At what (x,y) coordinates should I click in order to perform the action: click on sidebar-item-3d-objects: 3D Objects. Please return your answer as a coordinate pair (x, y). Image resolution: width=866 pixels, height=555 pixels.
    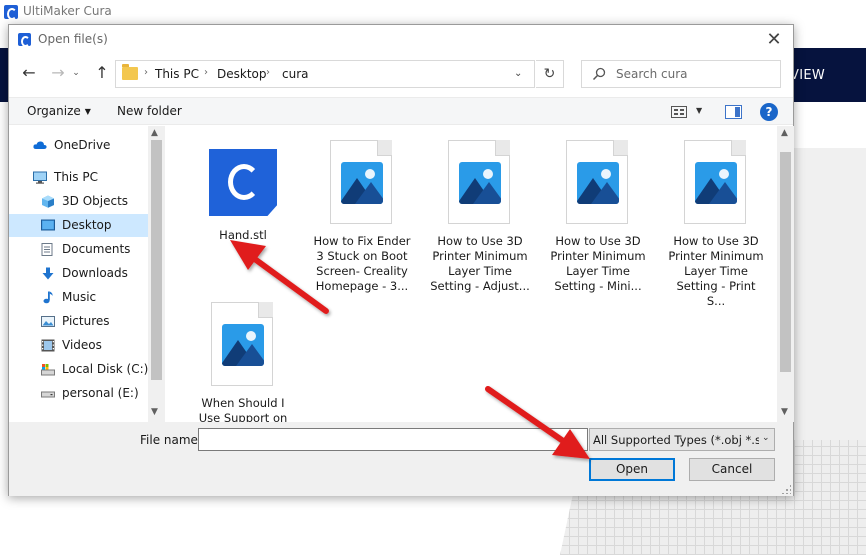
    Looking at the image, I should click on (78, 201).